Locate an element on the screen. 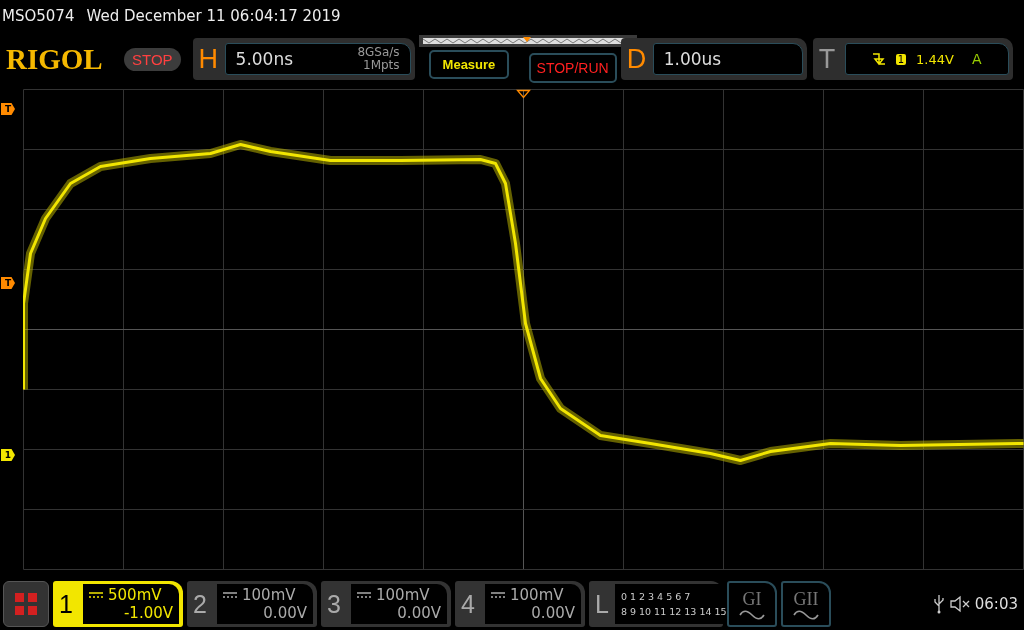  run-state-badge: STOP is located at coordinates (152, 59).